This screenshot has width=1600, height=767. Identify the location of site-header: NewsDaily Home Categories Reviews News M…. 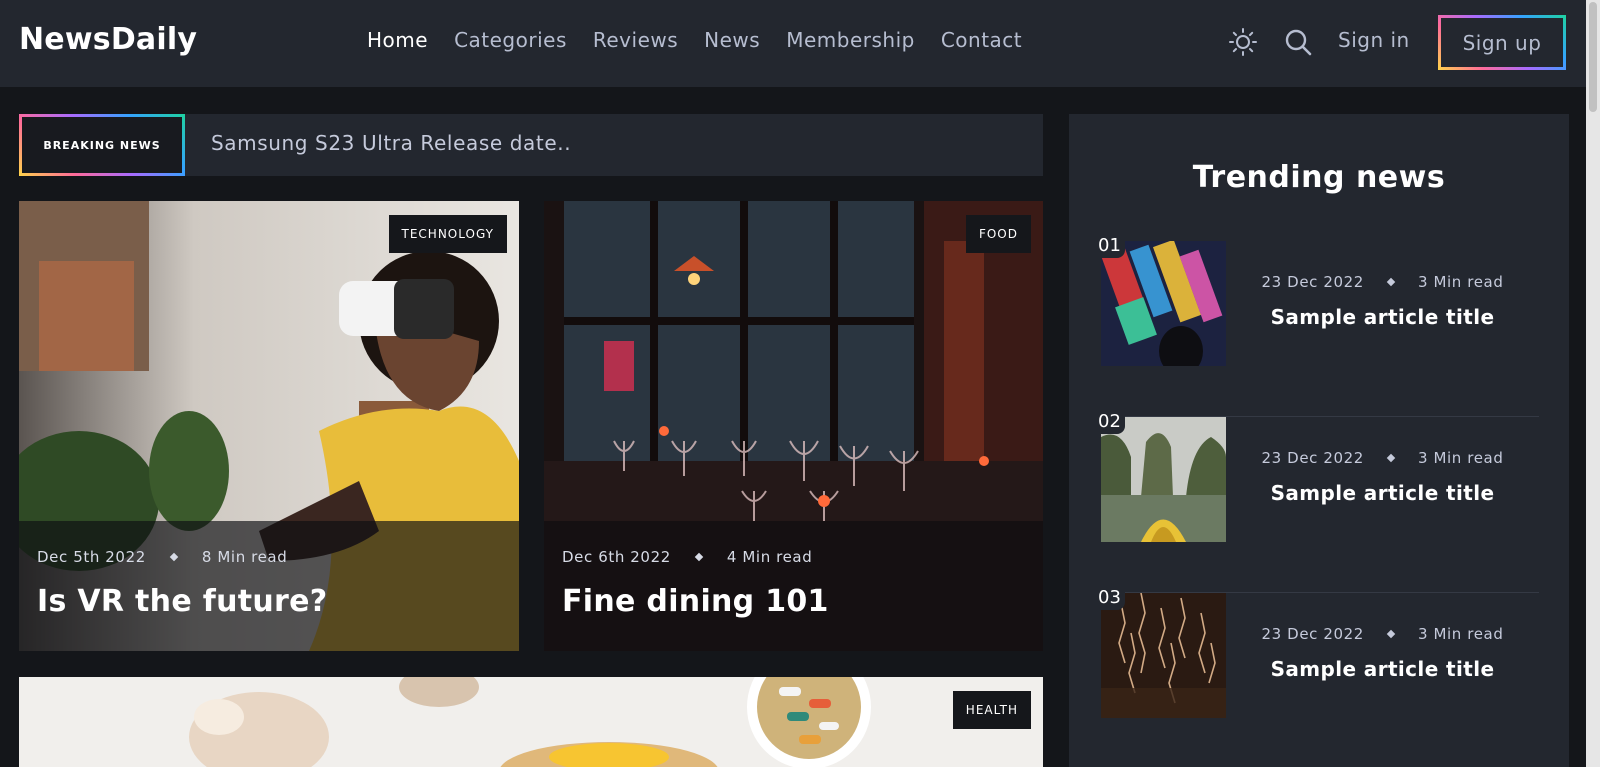
(793, 43).